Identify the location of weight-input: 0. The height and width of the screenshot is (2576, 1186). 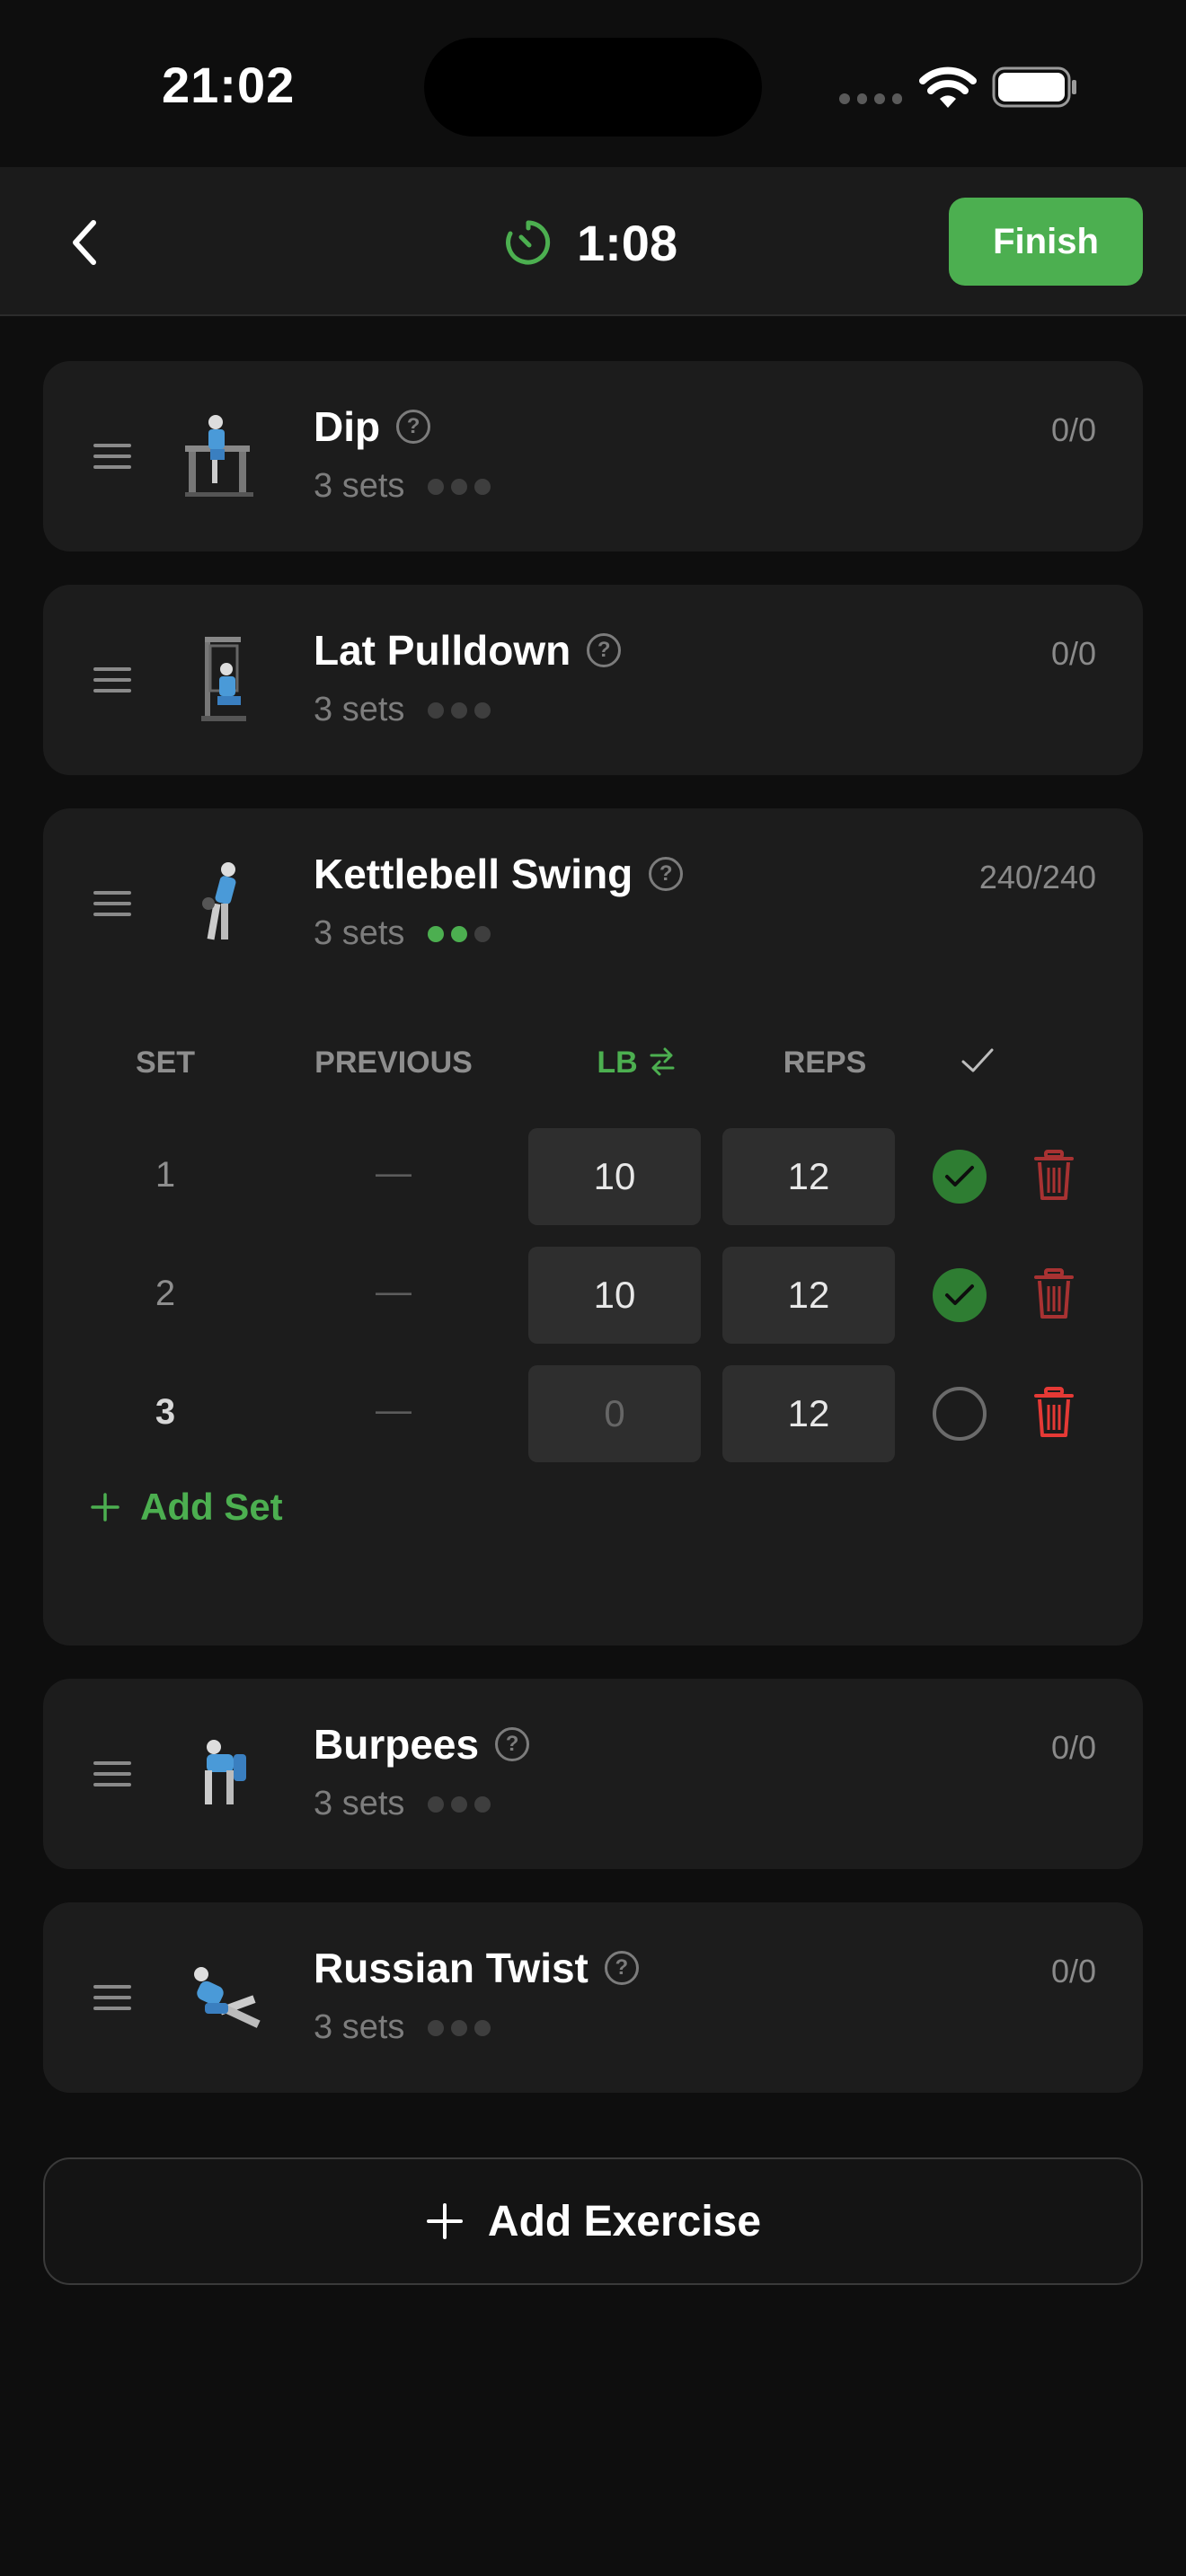
(614, 1413).